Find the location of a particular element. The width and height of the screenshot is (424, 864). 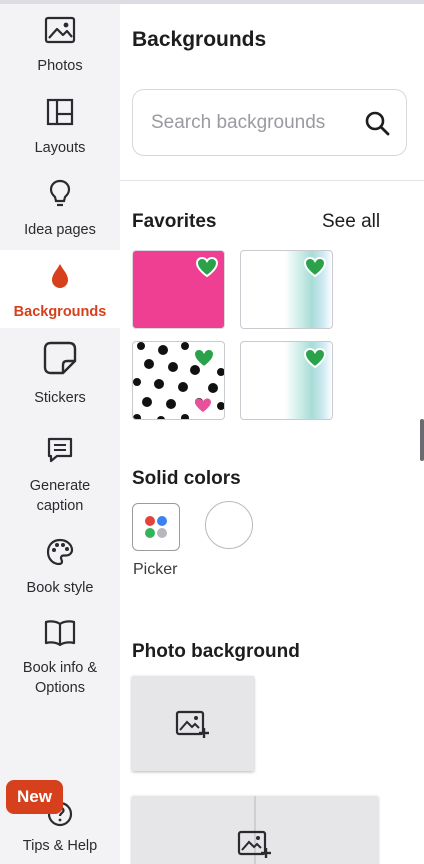

favorite-tile-watercolor is located at coordinates (286, 289).